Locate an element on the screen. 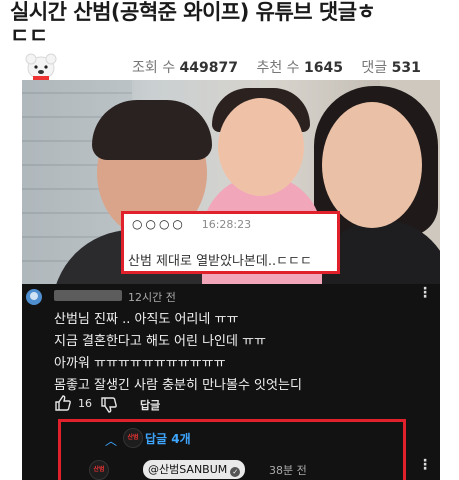 This screenshot has height=480, width=459. reply-author-avatar: 산범 is located at coordinates (99, 470).